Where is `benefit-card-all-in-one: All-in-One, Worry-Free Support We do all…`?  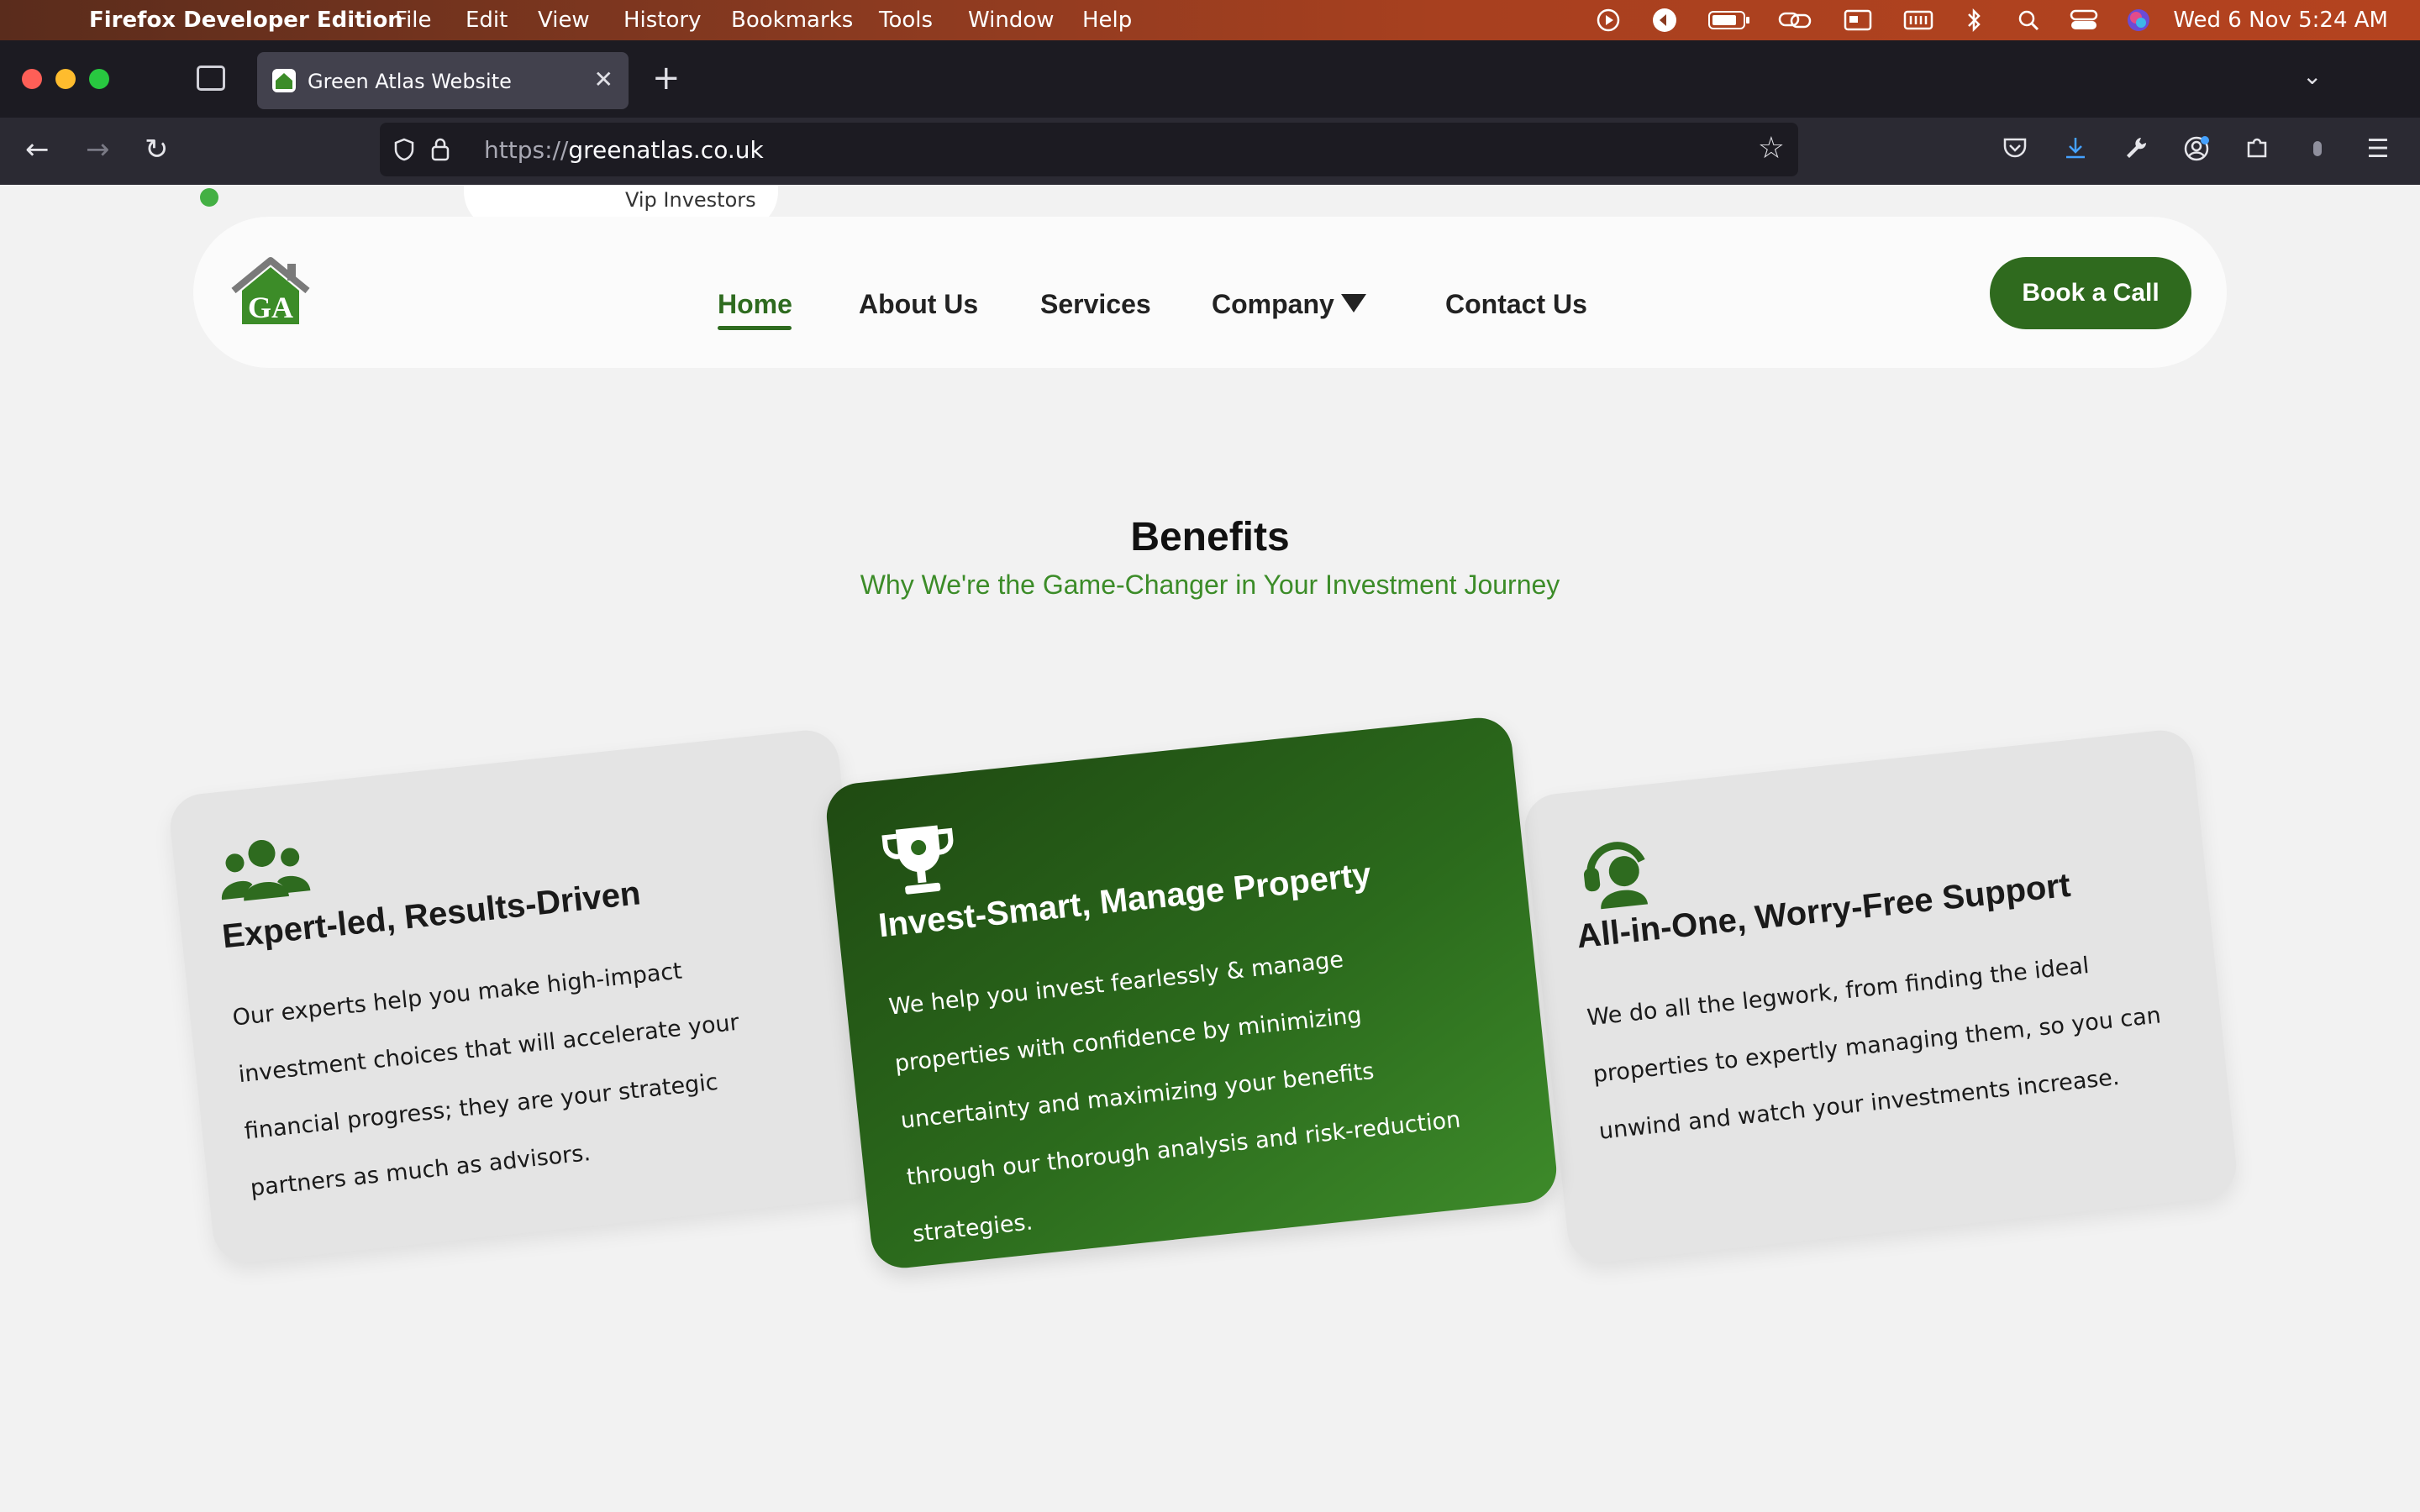
benefit-card-all-in-one: All-in-One, Worry-Free Support We do all… is located at coordinates (1880, 996).